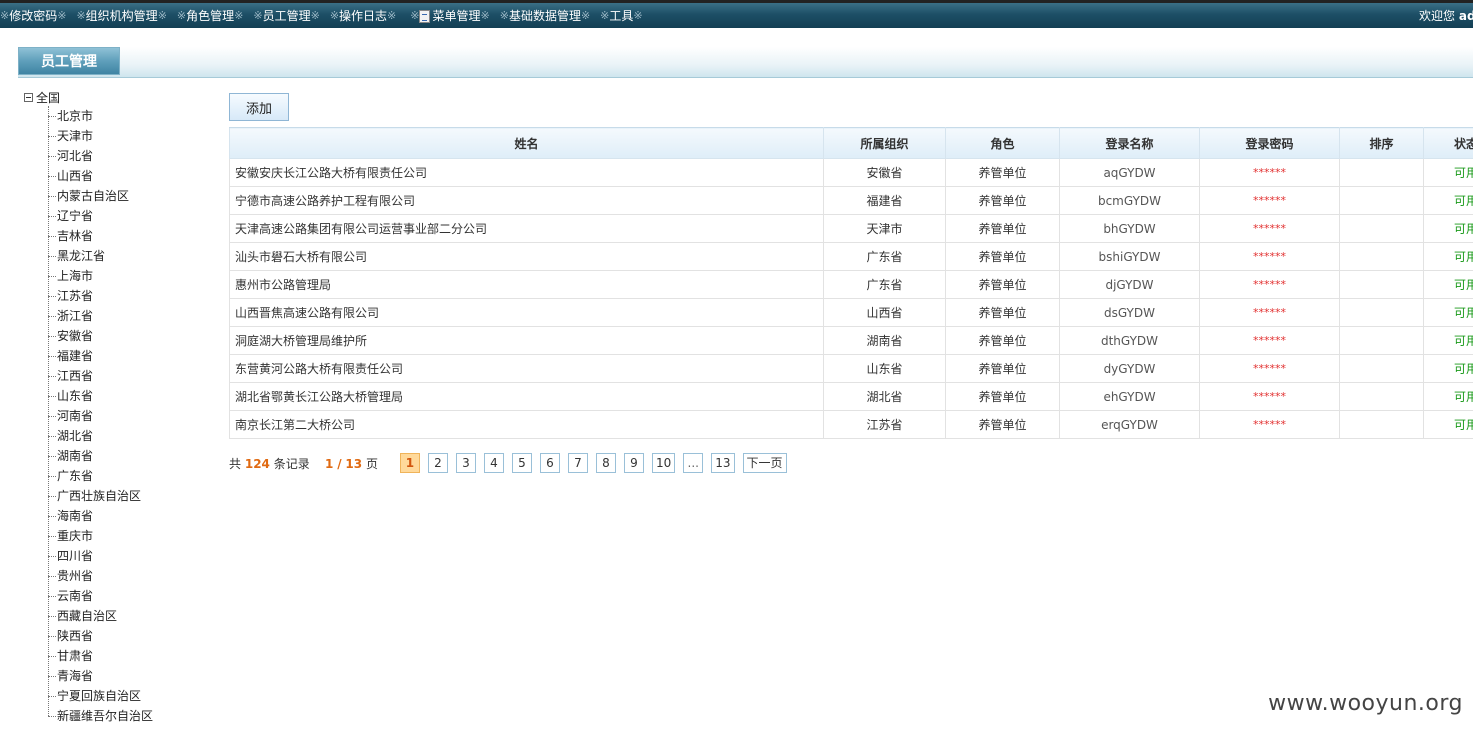  What do you see at coordinates (526, 143) in the screenshot?
I see `column-header: 姓名` at bounding box center [526, 143].